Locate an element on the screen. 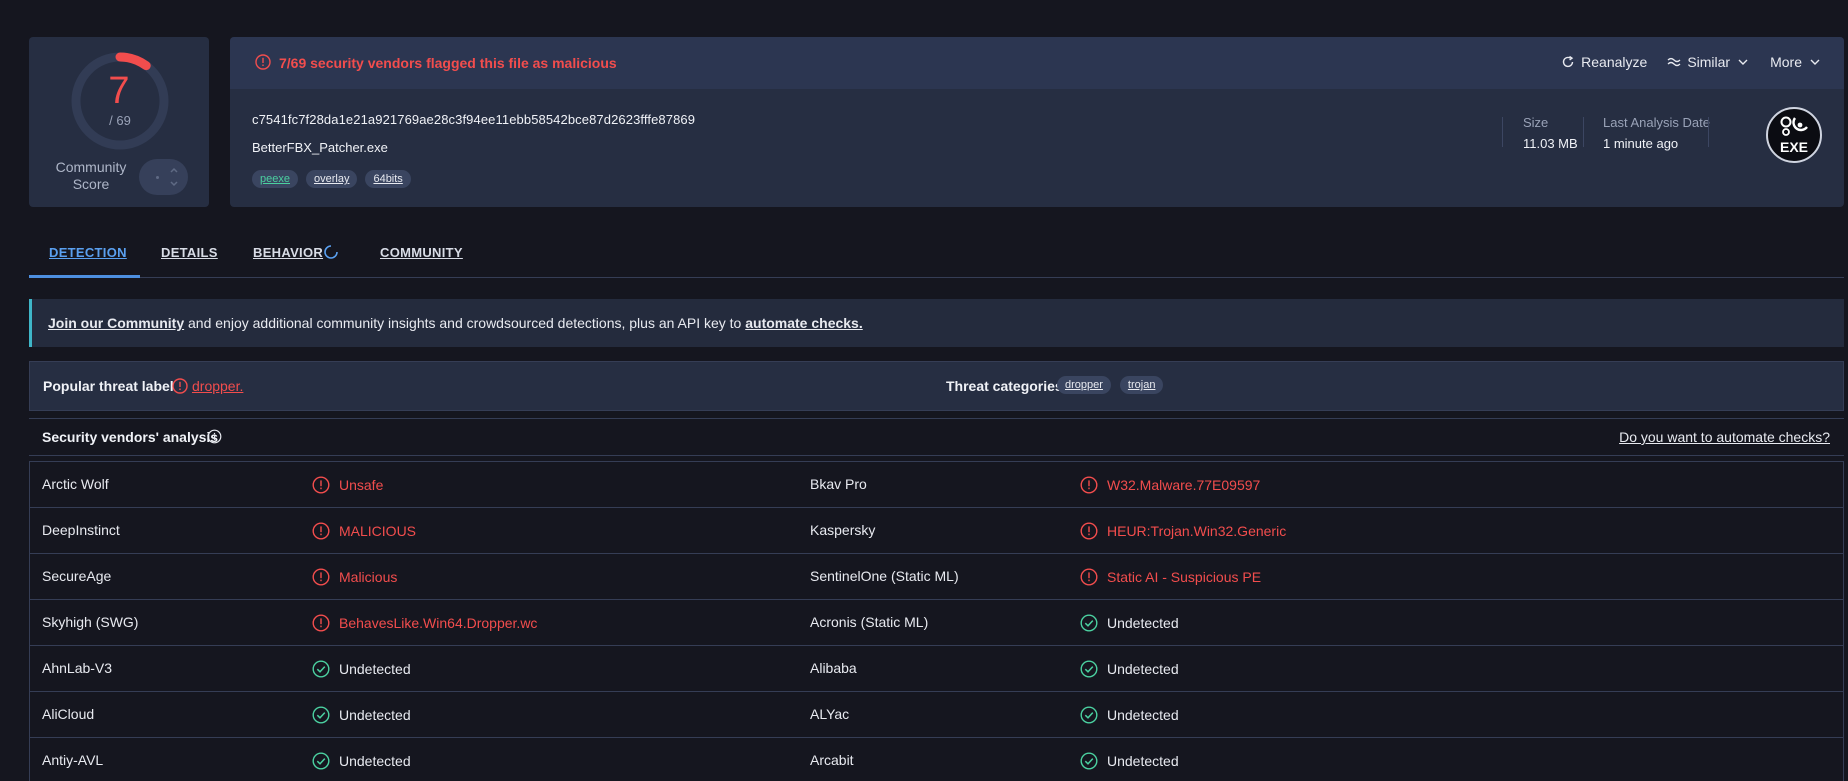 The image size is (1848, 781). vendor-name: SentinelOne (Static ML) is located at coordinates (884, 576).